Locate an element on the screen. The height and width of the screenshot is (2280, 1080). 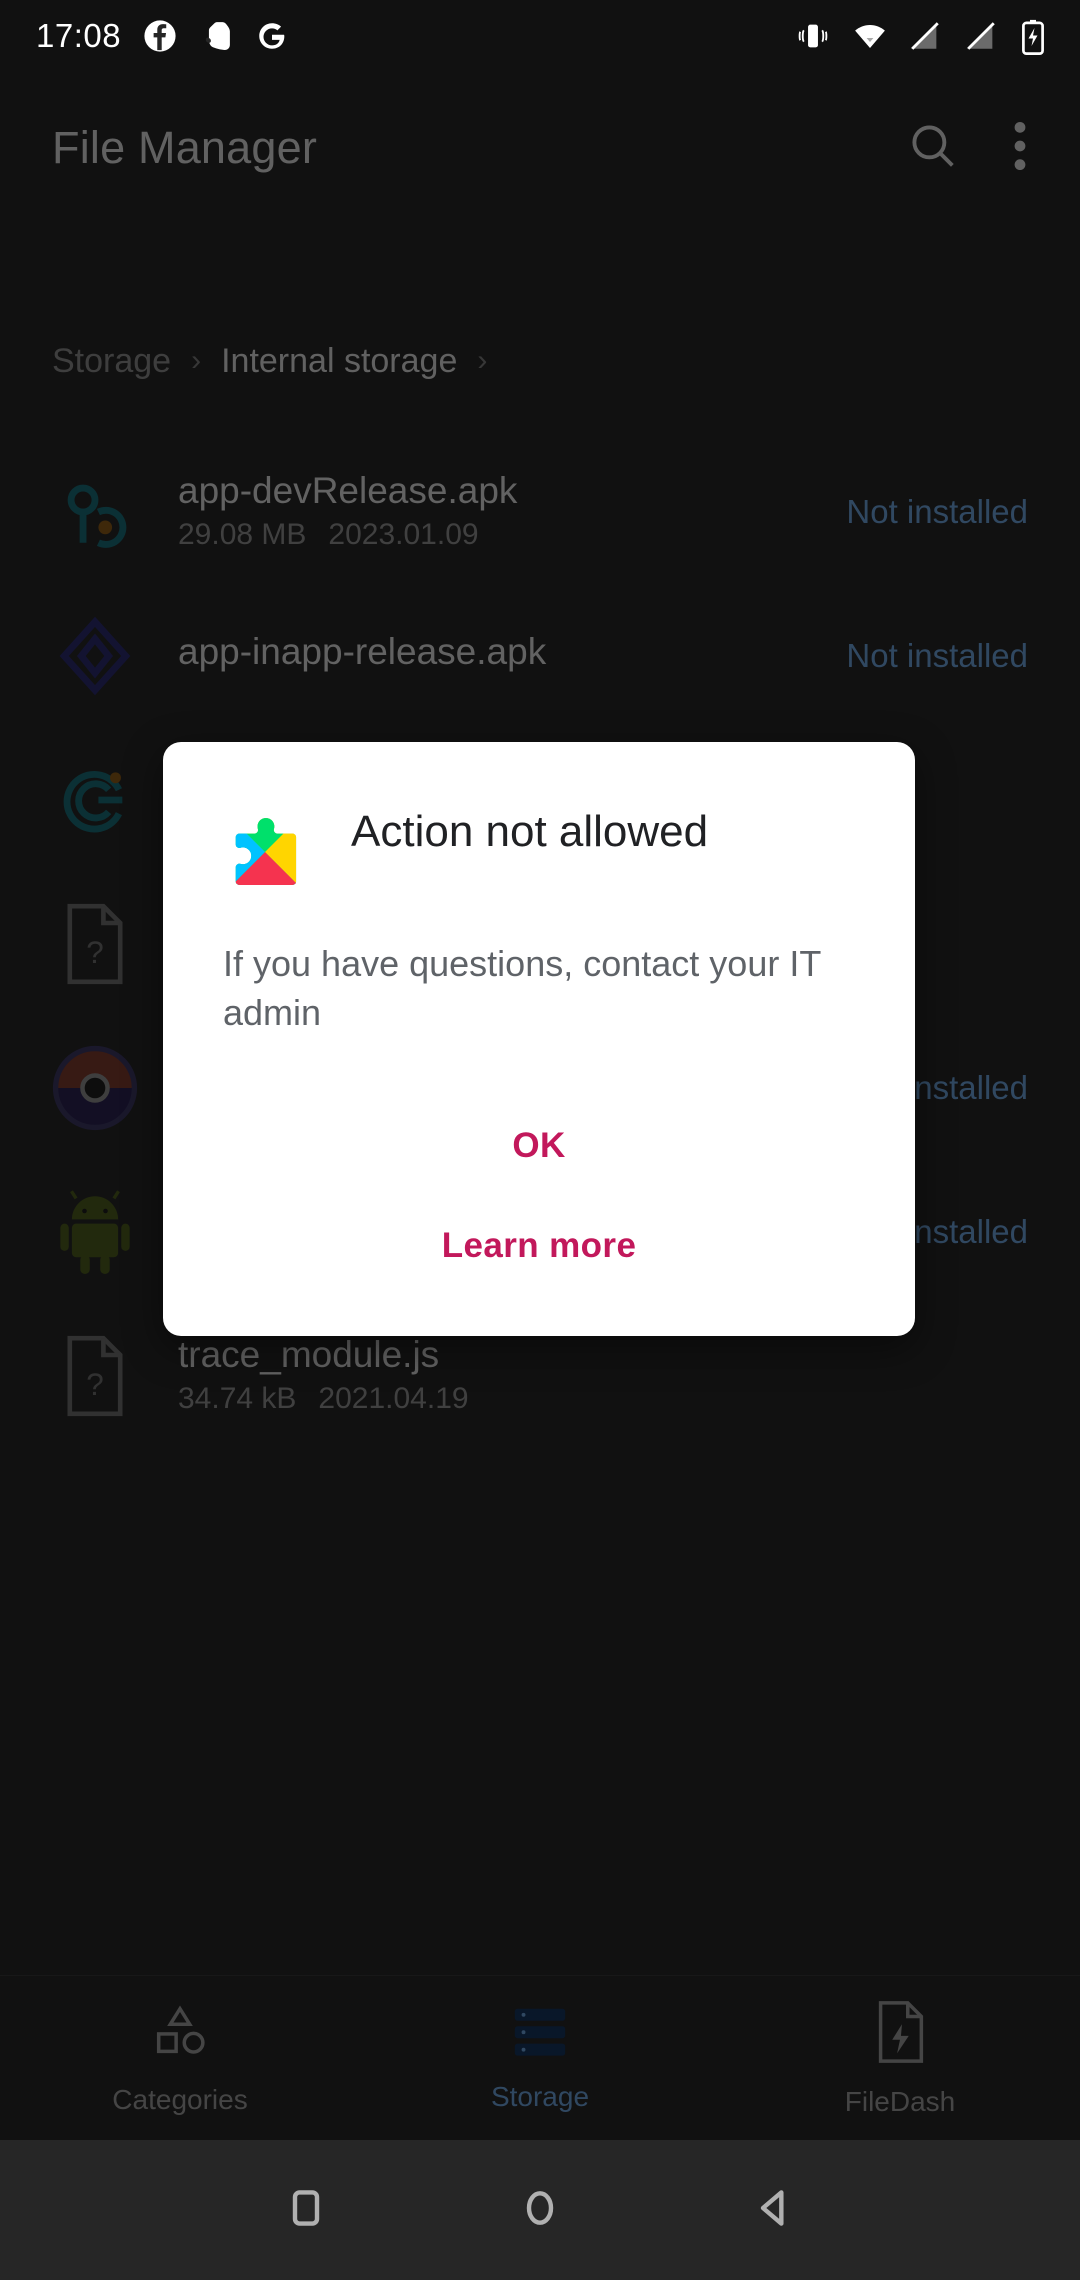
app-bar-actions is located at coordinates (972, 148).